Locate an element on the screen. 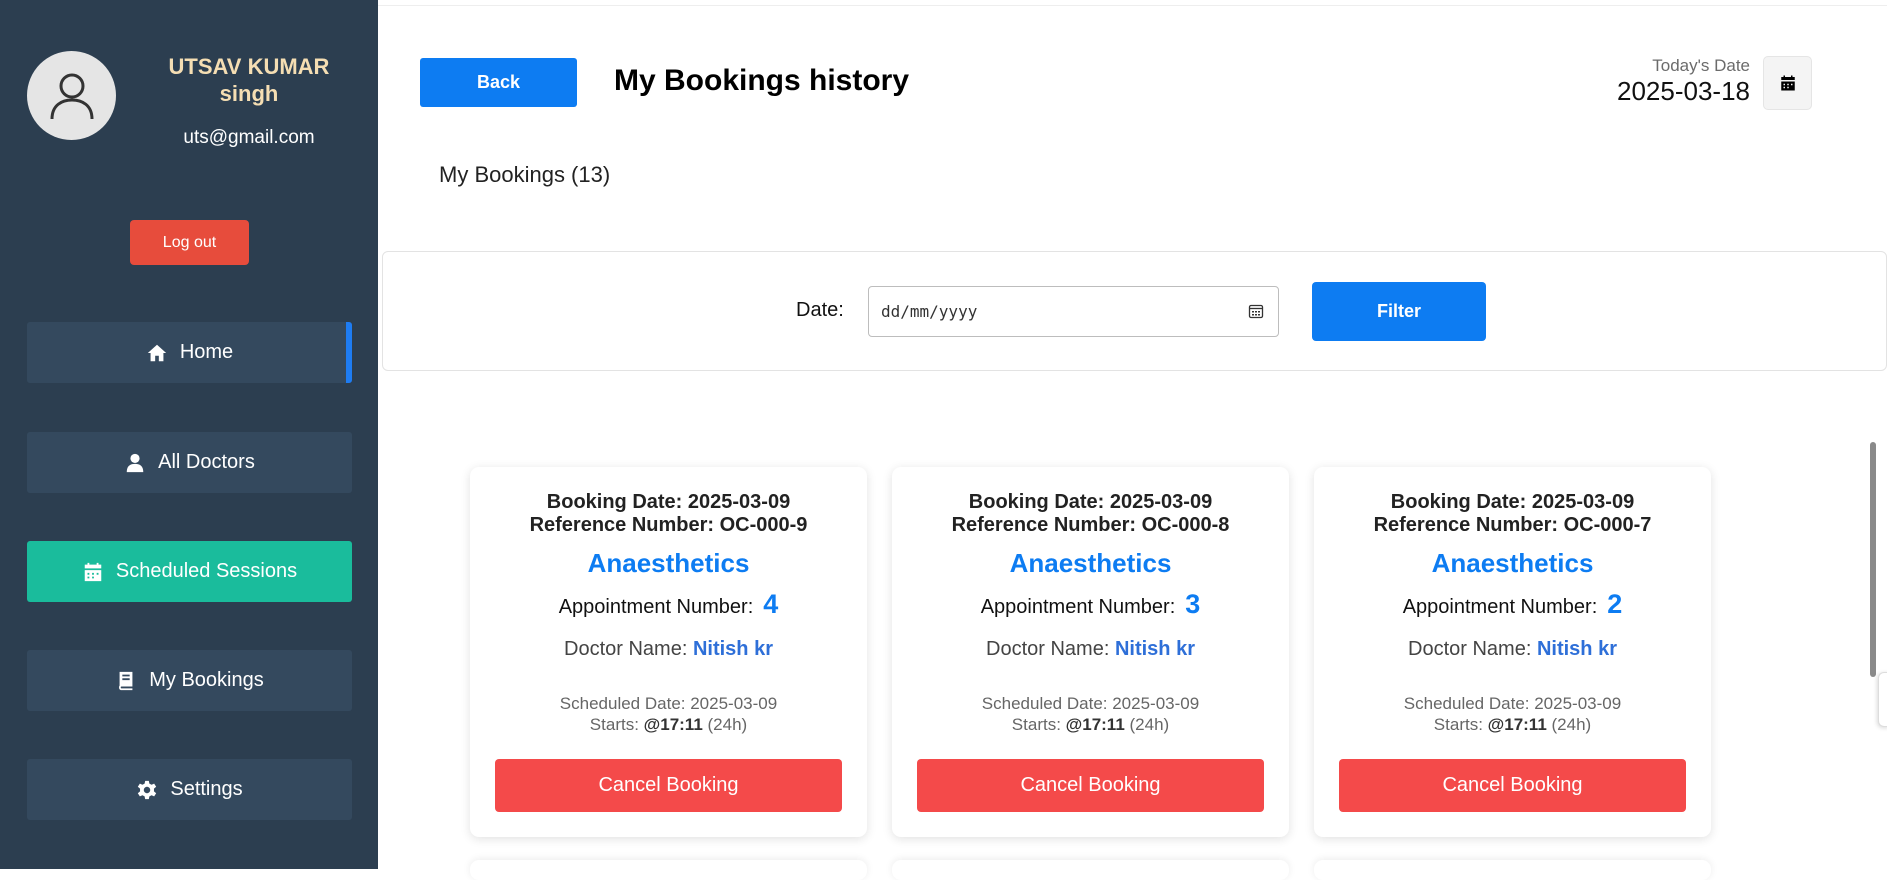  sidebar-item-label: All Doctors is located at coordinates (206, 462).